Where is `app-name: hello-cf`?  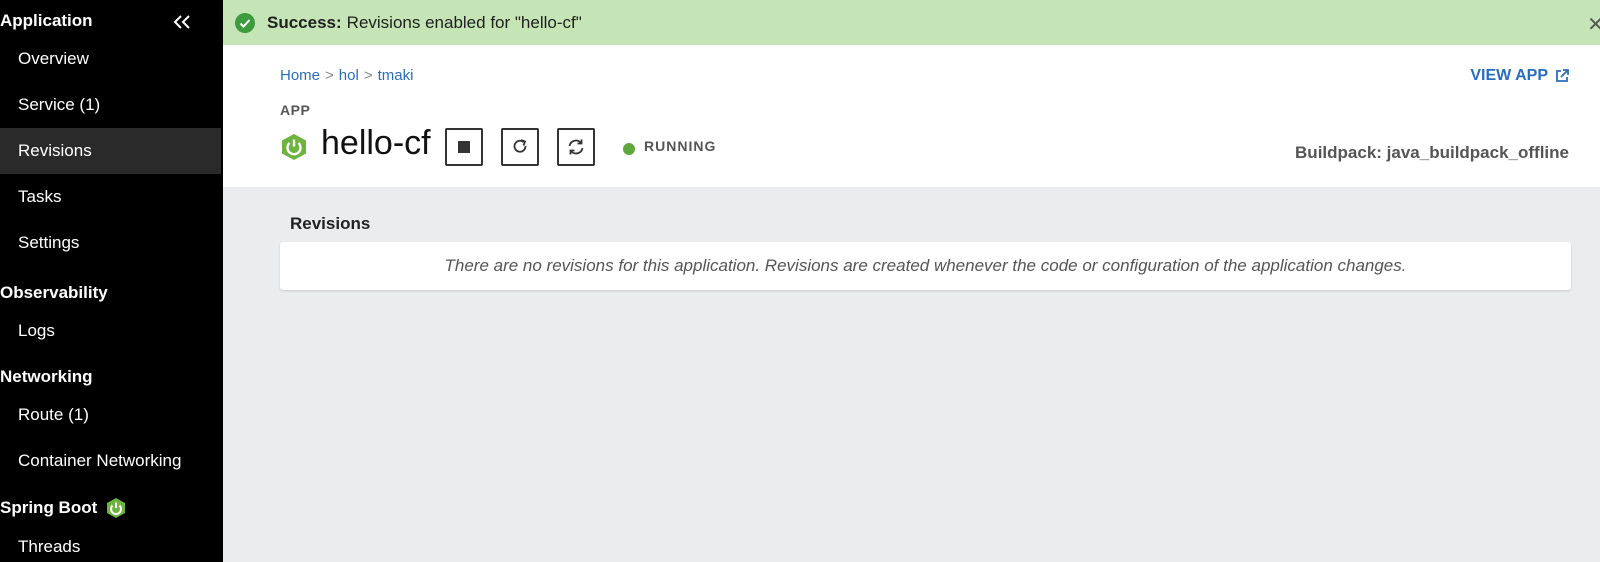 app-name: hello-cf is located at coordinates (376, 143).